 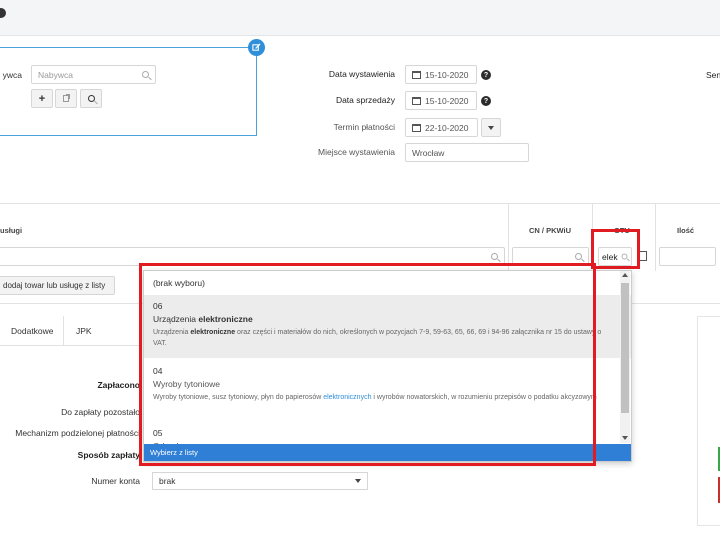 I want to click on sale-date-label: Data sprzedaży, so click(x=365, y=100).